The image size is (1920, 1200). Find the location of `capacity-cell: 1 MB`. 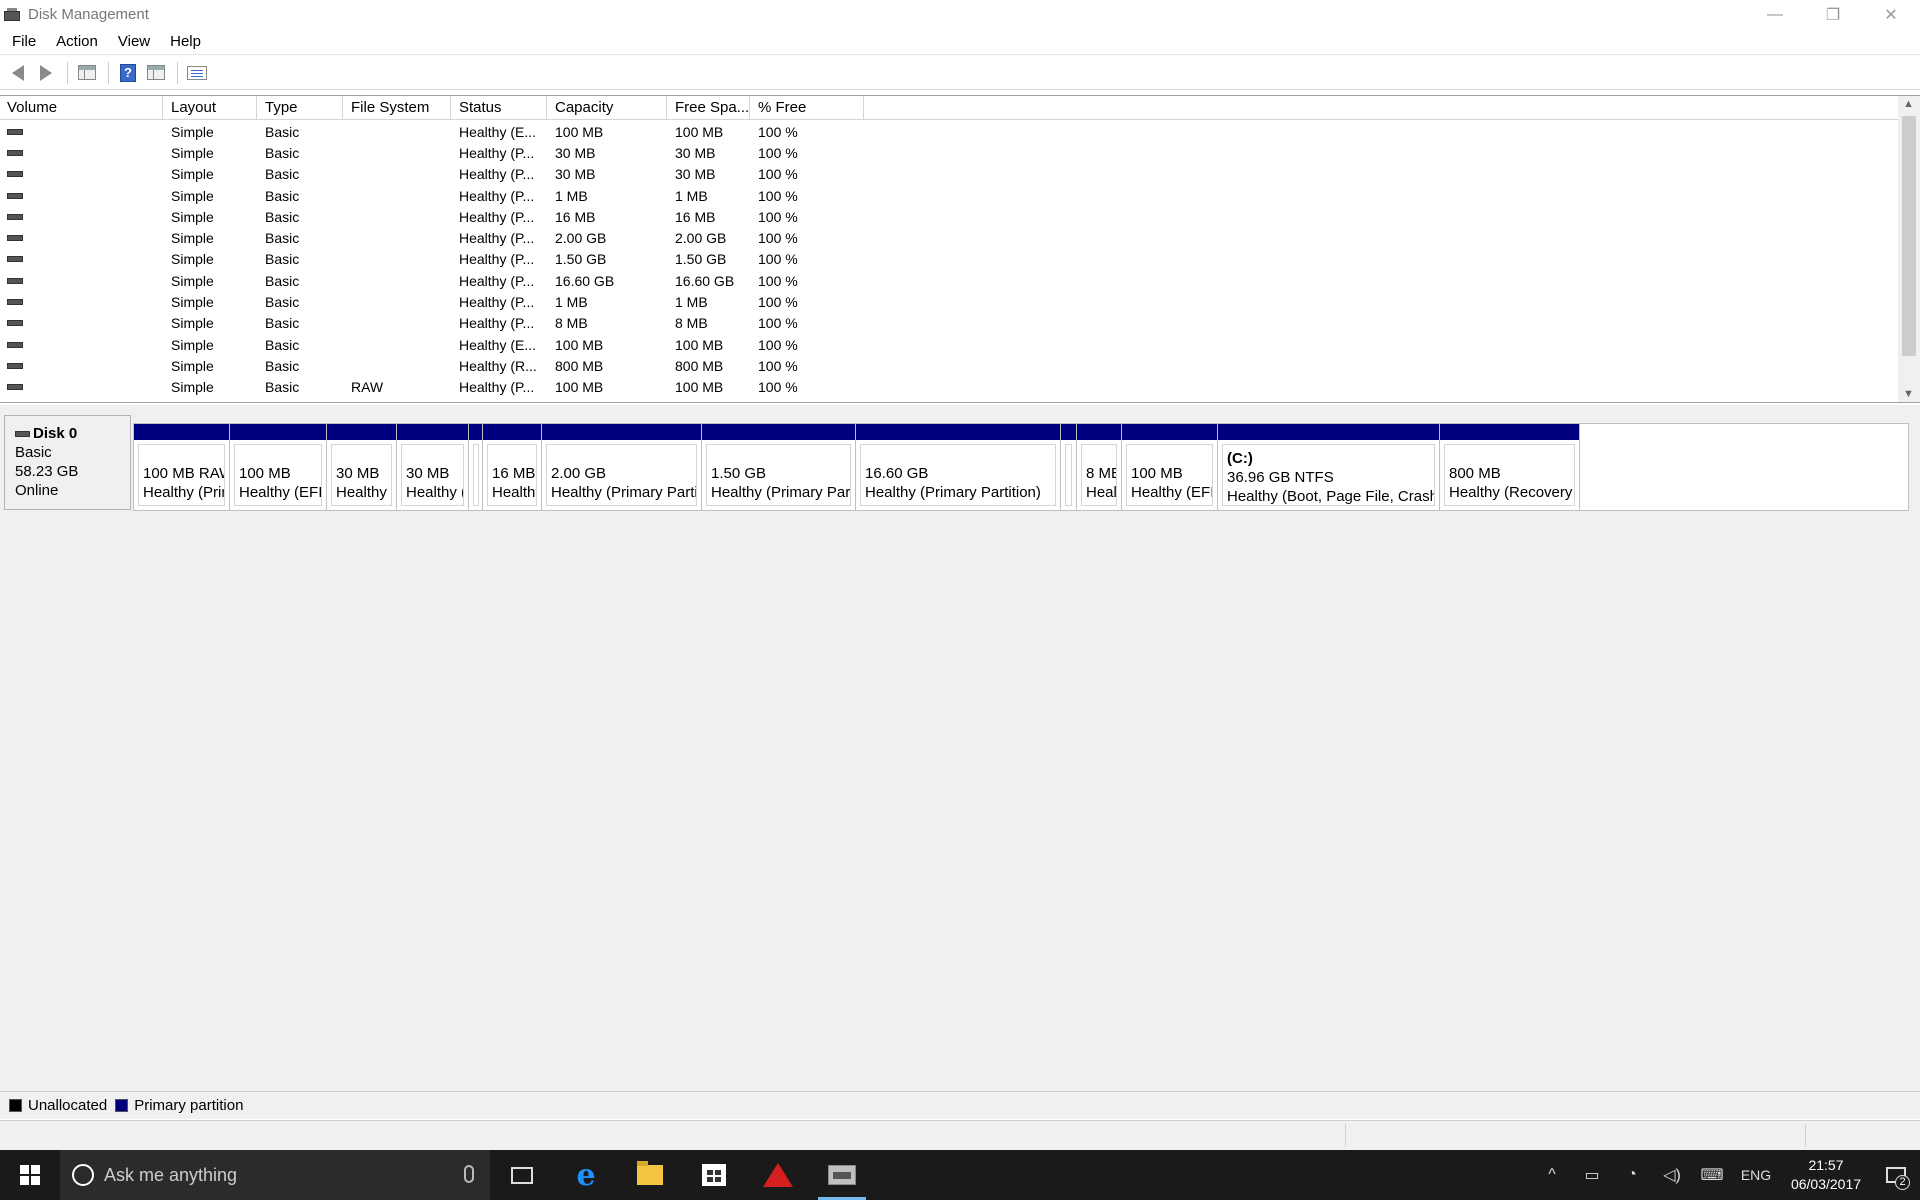

capacity-cell: 1 MB is located at coordinates (571, 195).